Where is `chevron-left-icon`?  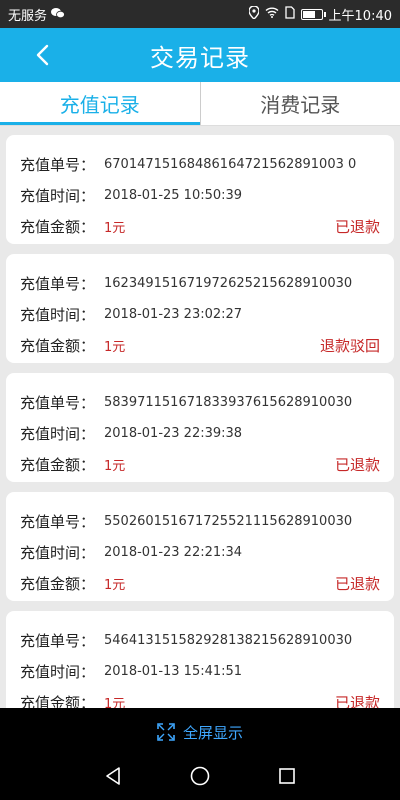 chevron-left-icon is located at coordinates (42, 55).